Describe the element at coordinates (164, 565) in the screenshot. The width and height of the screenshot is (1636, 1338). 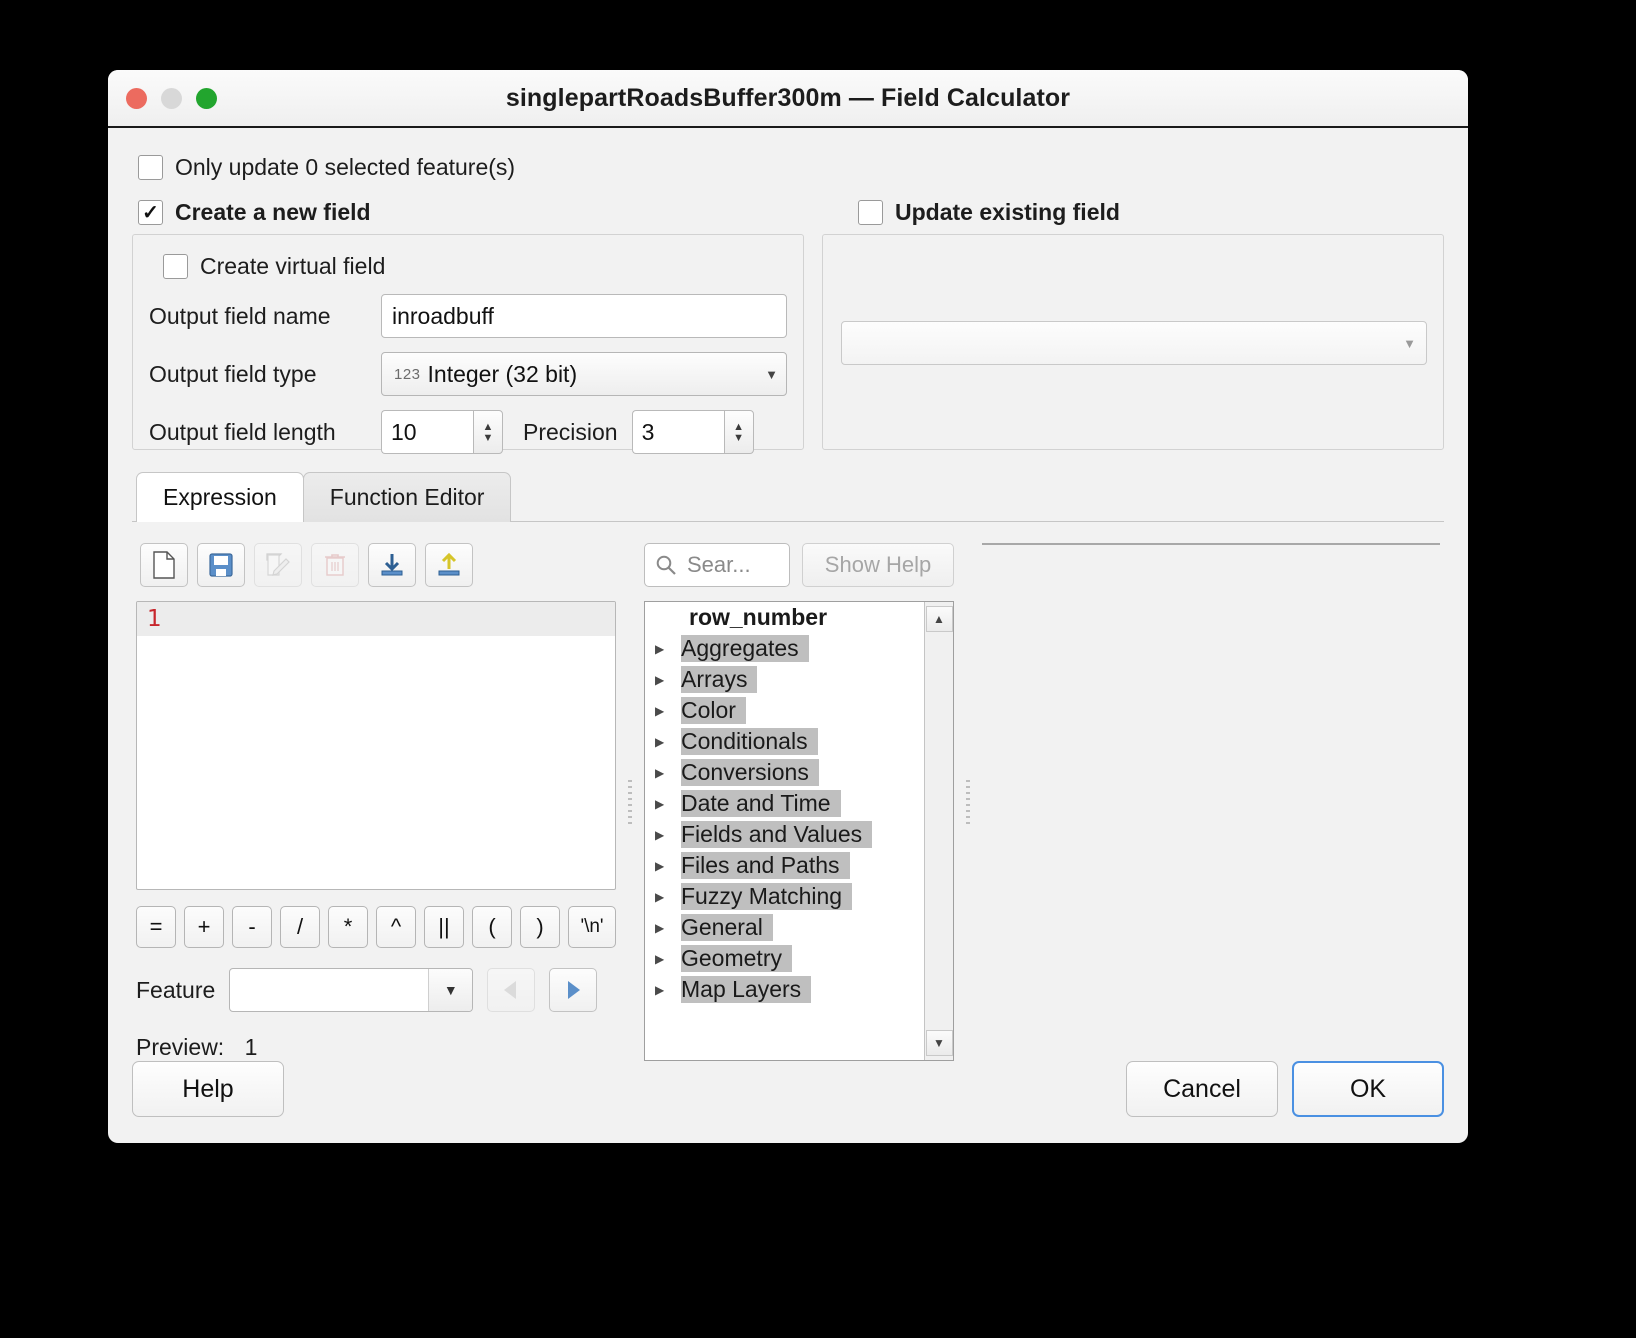
I see `new-expression-icon` at that location.